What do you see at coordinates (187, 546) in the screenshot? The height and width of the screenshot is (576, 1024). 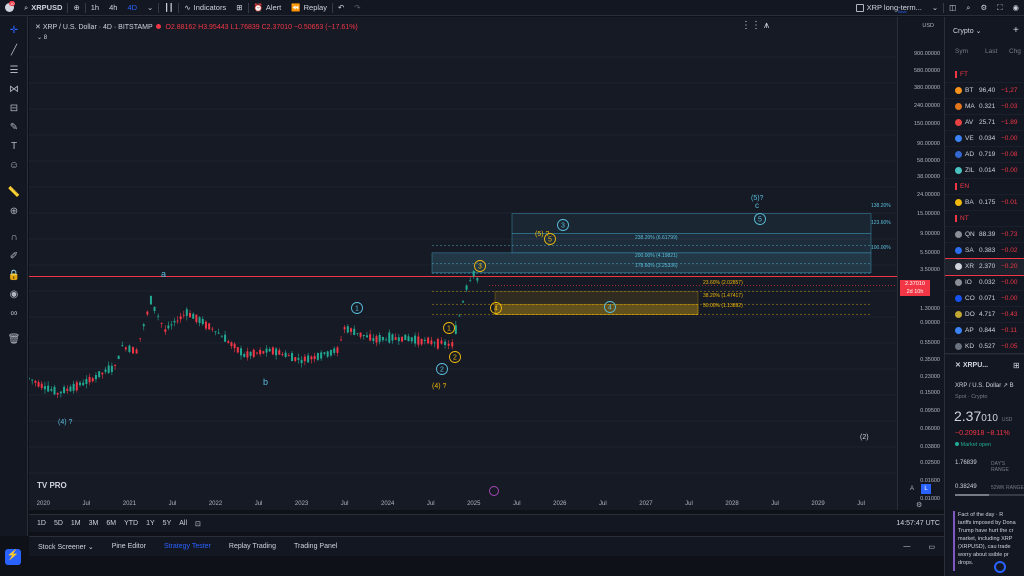 I see `tab-strategy-tester: Strategy Tester` at bounding box center [187, 546].